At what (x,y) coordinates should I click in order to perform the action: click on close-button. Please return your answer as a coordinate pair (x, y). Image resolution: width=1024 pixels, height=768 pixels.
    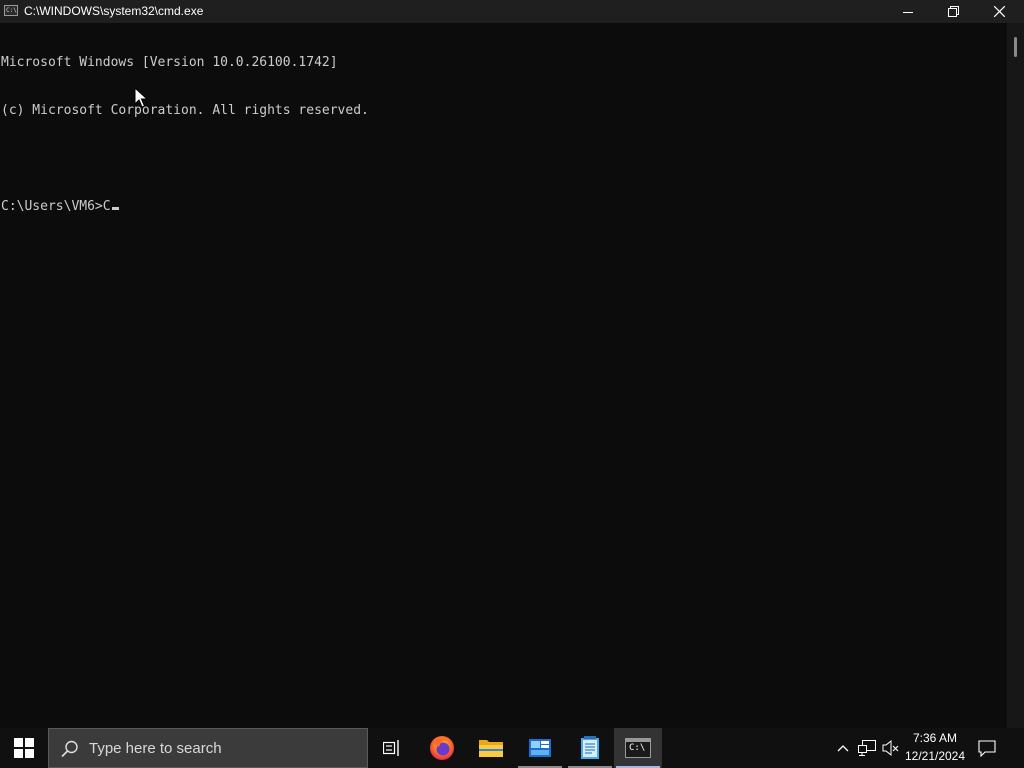
    Looking at the image, I should click on (999, 11).